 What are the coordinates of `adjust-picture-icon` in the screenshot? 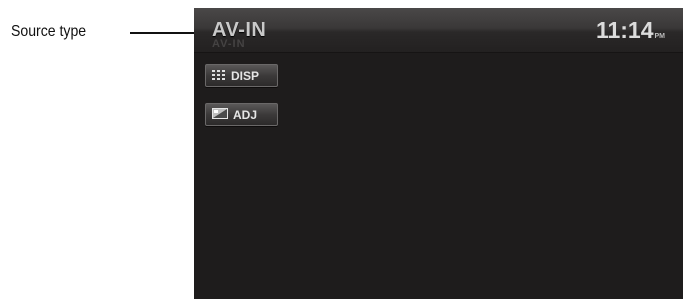 It's located at (220, 115).